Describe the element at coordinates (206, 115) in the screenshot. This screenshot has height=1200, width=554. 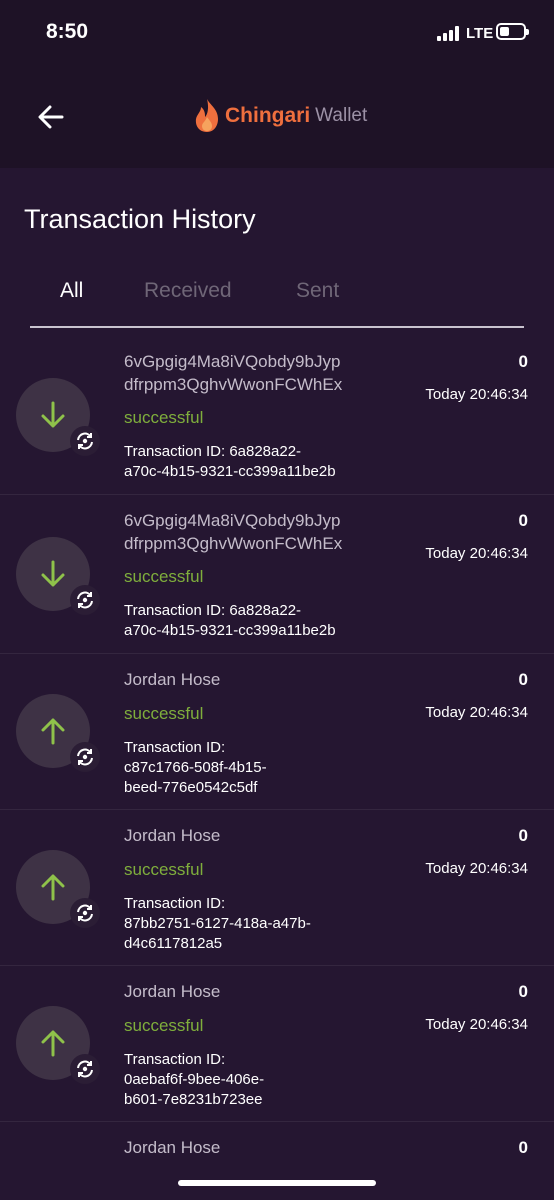
I see `flame-icon` at that location.